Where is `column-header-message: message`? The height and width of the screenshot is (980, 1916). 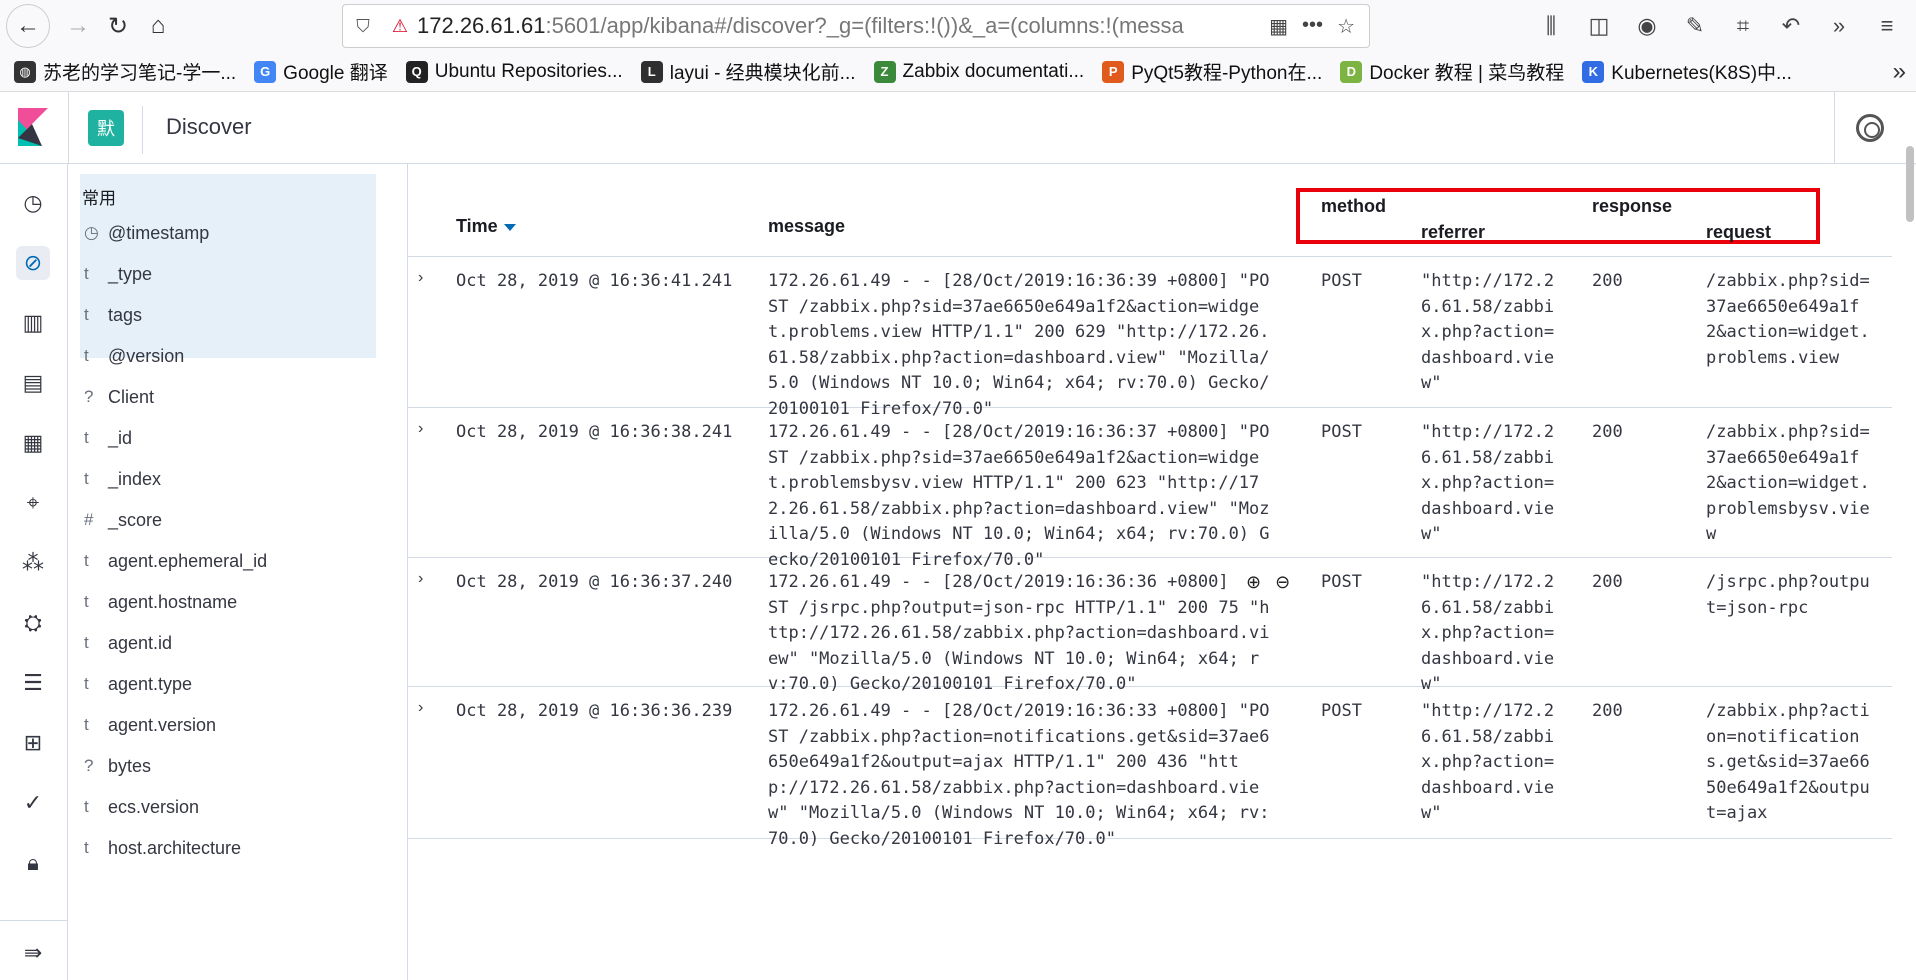 column-header-message: message is located at coordinates (806, 226).